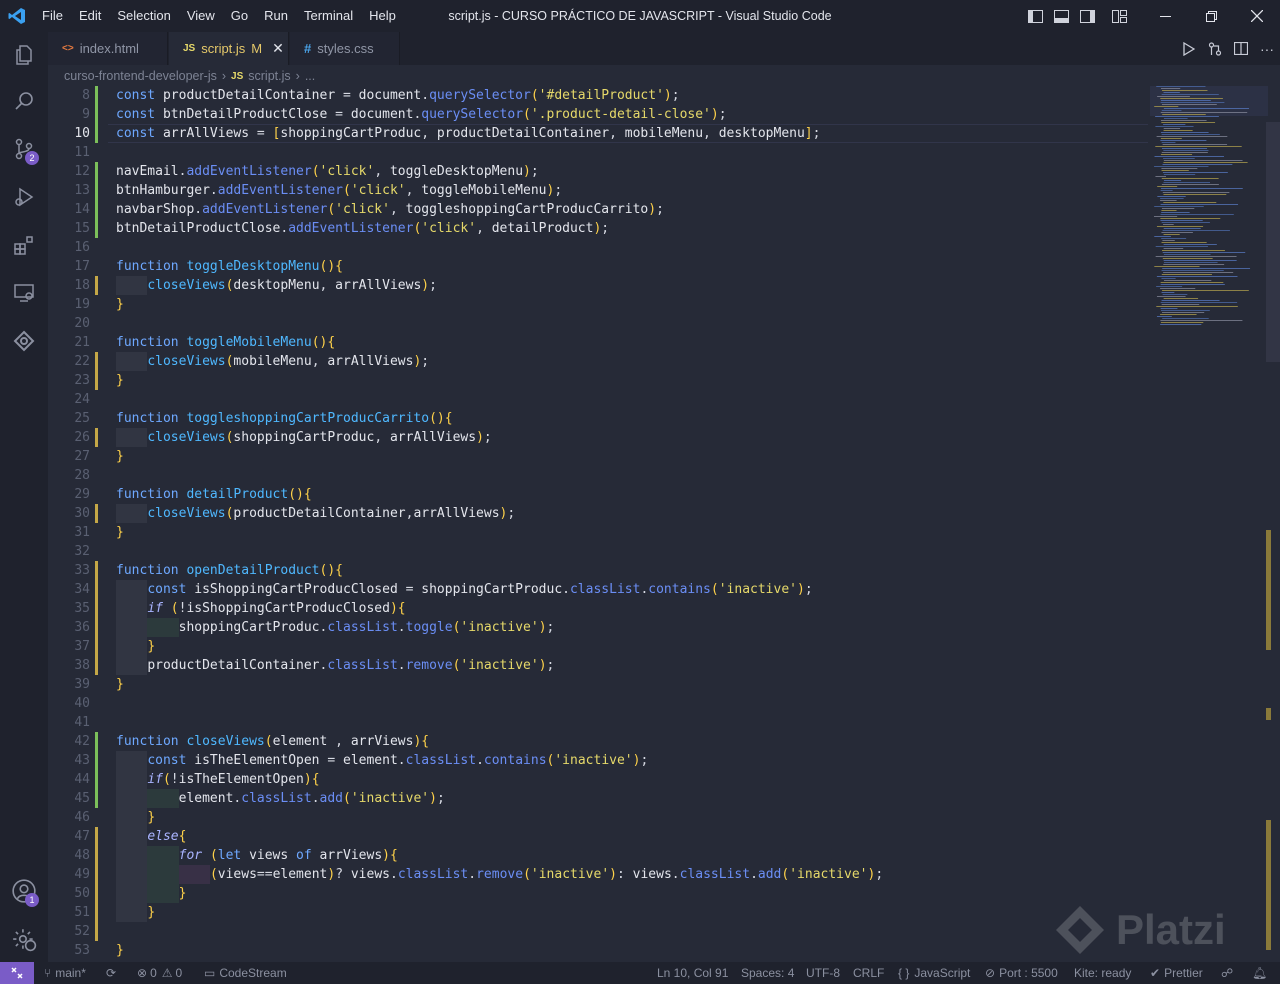 This screenshot has height=984, width=1280. I want to click on remote-indicator-icon, so click(17, 973).